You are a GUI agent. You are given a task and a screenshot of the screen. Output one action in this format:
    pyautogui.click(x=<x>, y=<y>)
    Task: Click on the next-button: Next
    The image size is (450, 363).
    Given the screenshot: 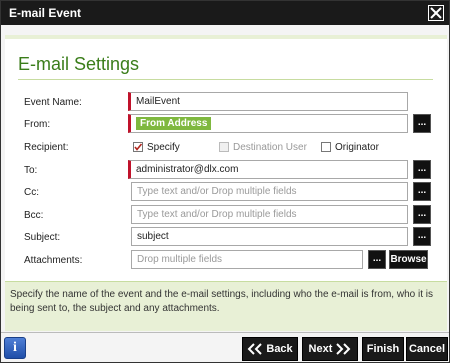 What is the action you would take?
    pyautogui.click(x=330, y=349)
    